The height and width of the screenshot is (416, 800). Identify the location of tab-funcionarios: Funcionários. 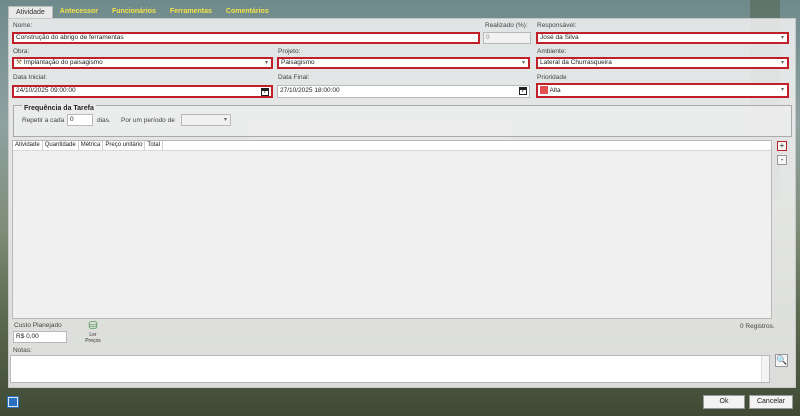
(134, 12).